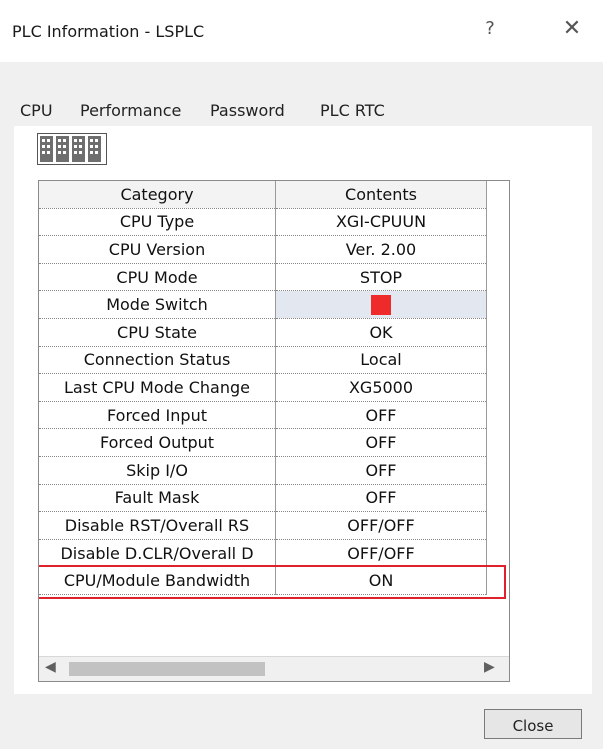 This screenshot has height=749, width=603. What do you see at coordinates (157, 332) in the screenshot?
I see `row-category: CPU State` at bounding box center [157, 332].